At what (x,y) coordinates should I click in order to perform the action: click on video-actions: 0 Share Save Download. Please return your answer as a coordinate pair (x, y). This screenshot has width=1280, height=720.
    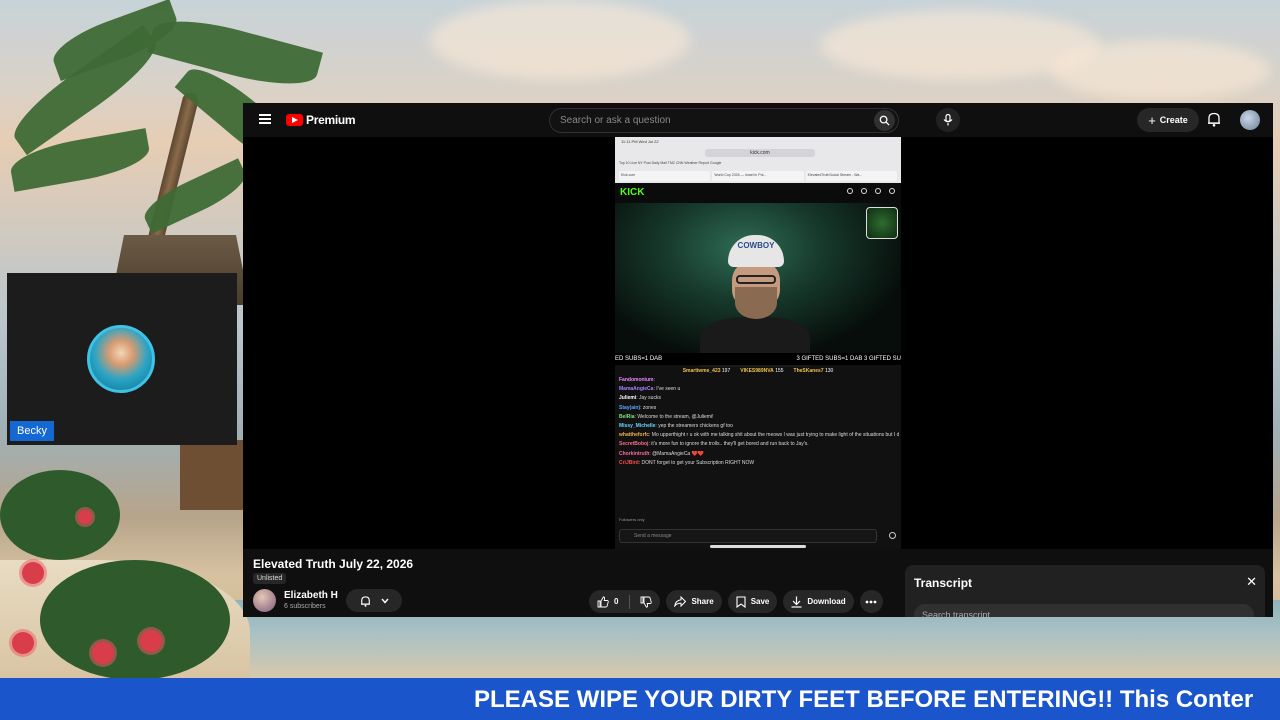
    Looking at the image, I should click on (736, 601).